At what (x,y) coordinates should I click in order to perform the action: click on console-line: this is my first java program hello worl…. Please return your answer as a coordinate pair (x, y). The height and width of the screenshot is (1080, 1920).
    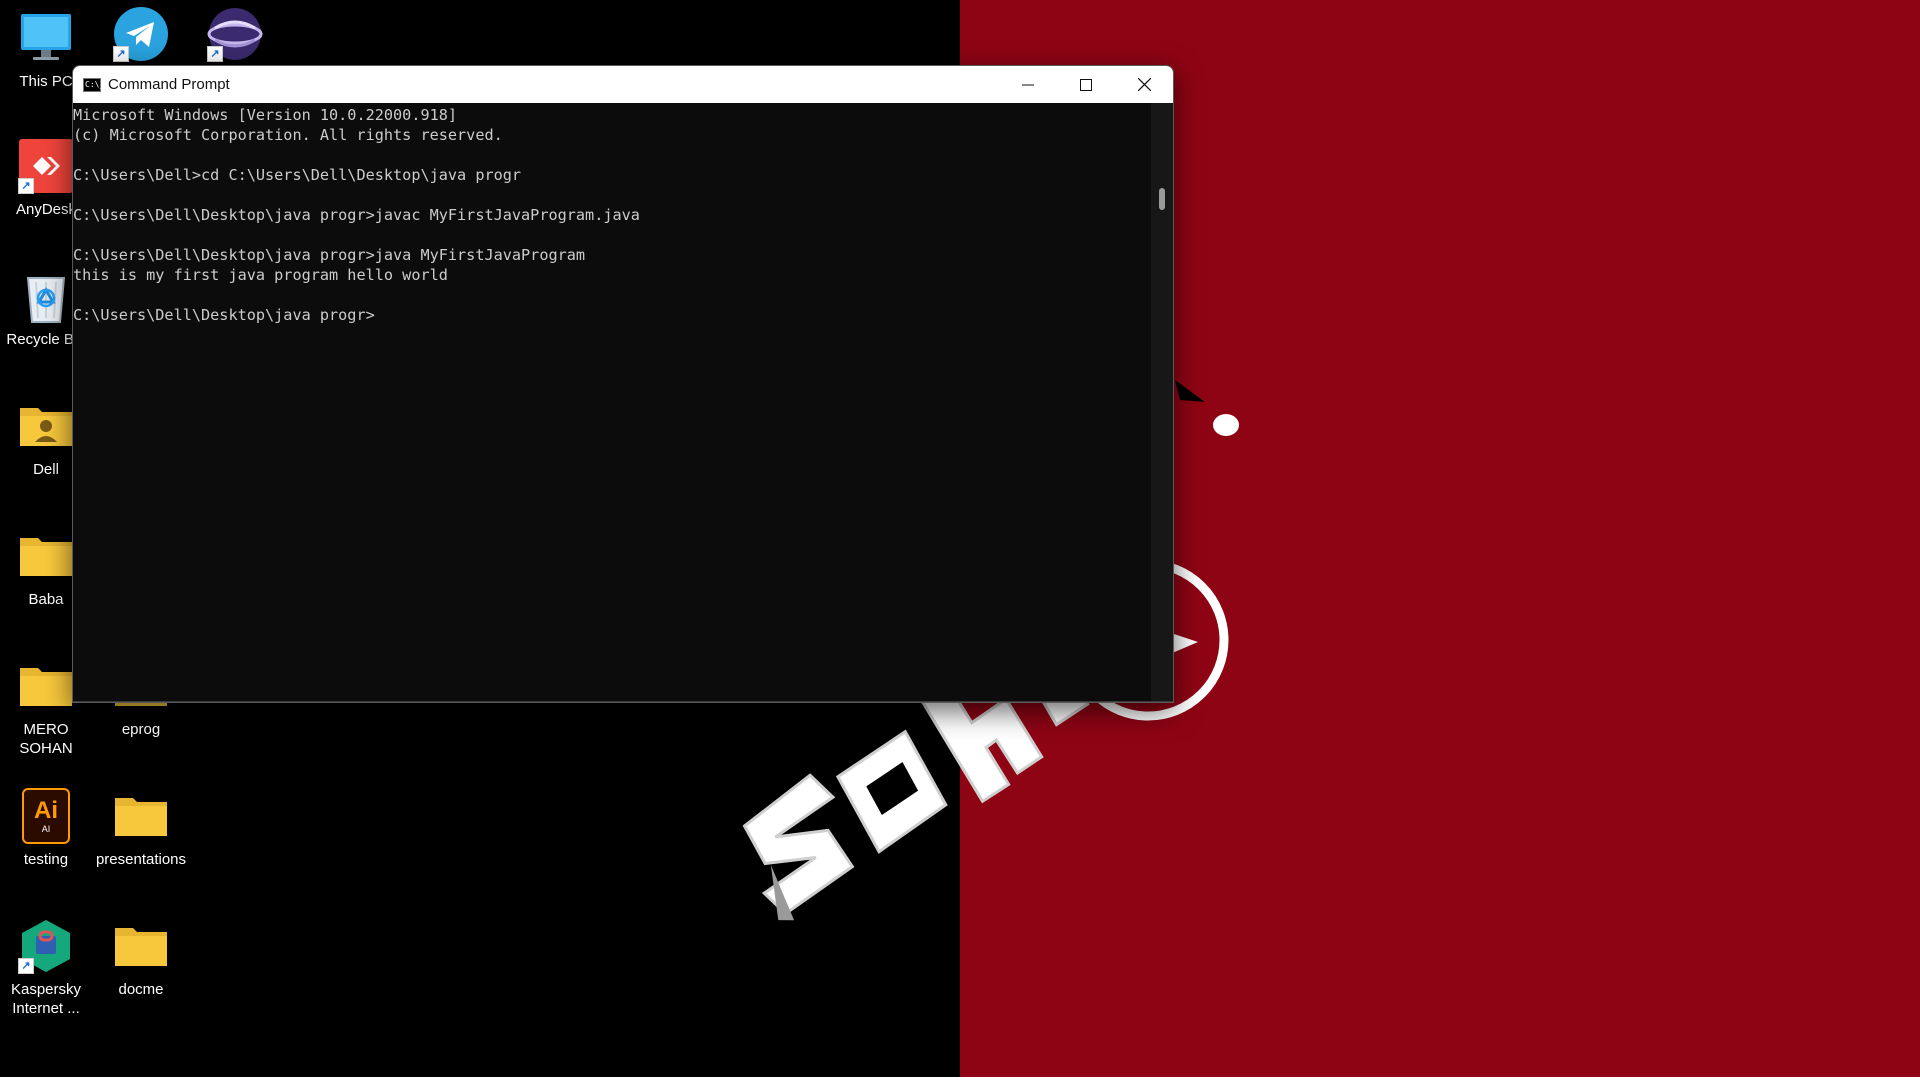
    Looking at the image, I should click on (260, 275).